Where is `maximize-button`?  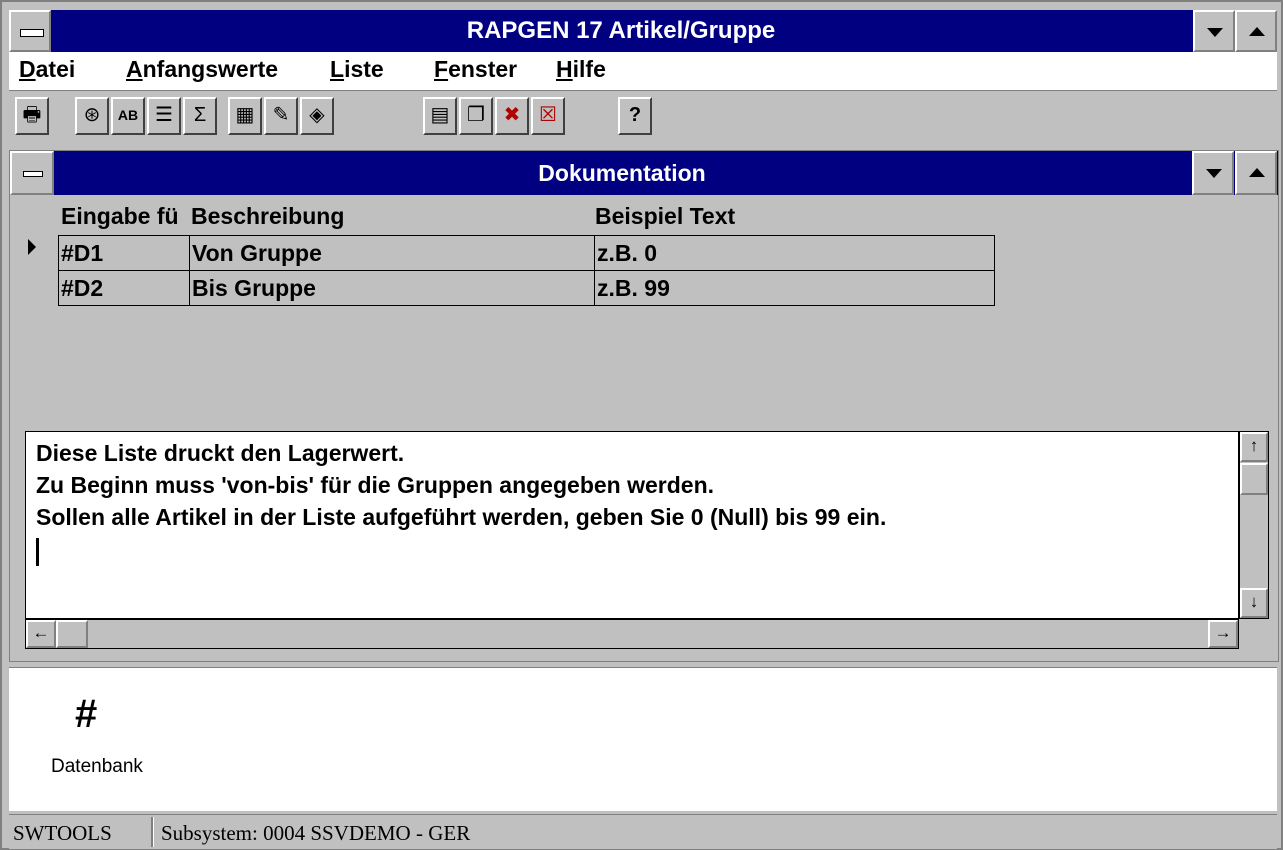
maximize-button is located at coordinates (1256, 31).